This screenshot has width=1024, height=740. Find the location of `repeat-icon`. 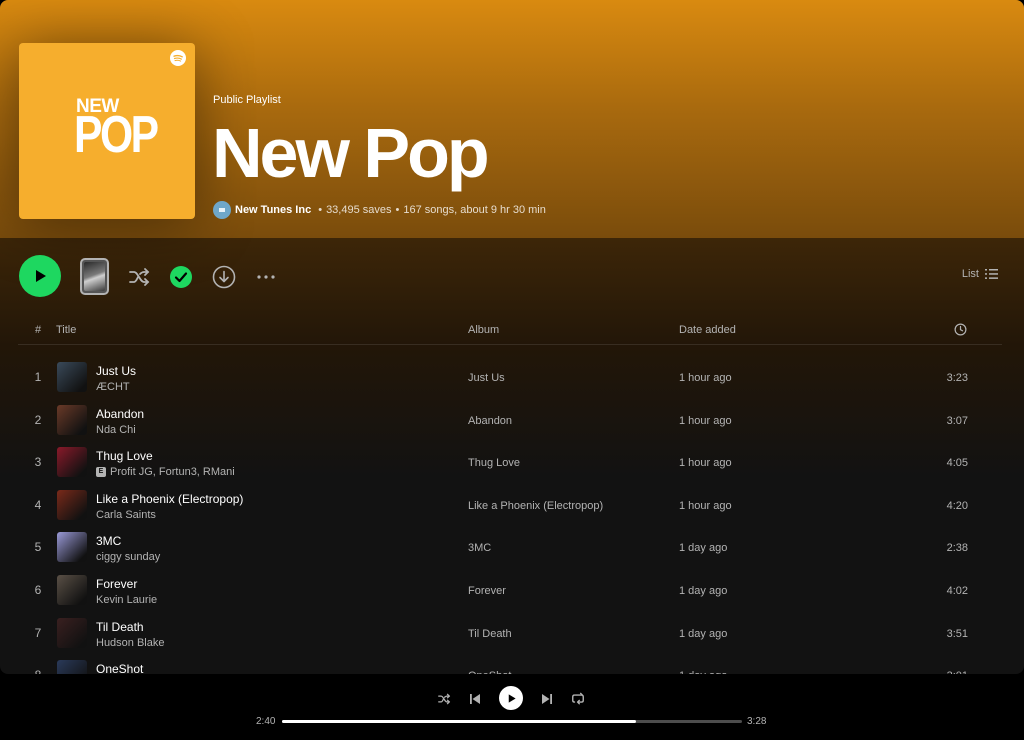

repeat-icon is located at coordinates (578, 698).